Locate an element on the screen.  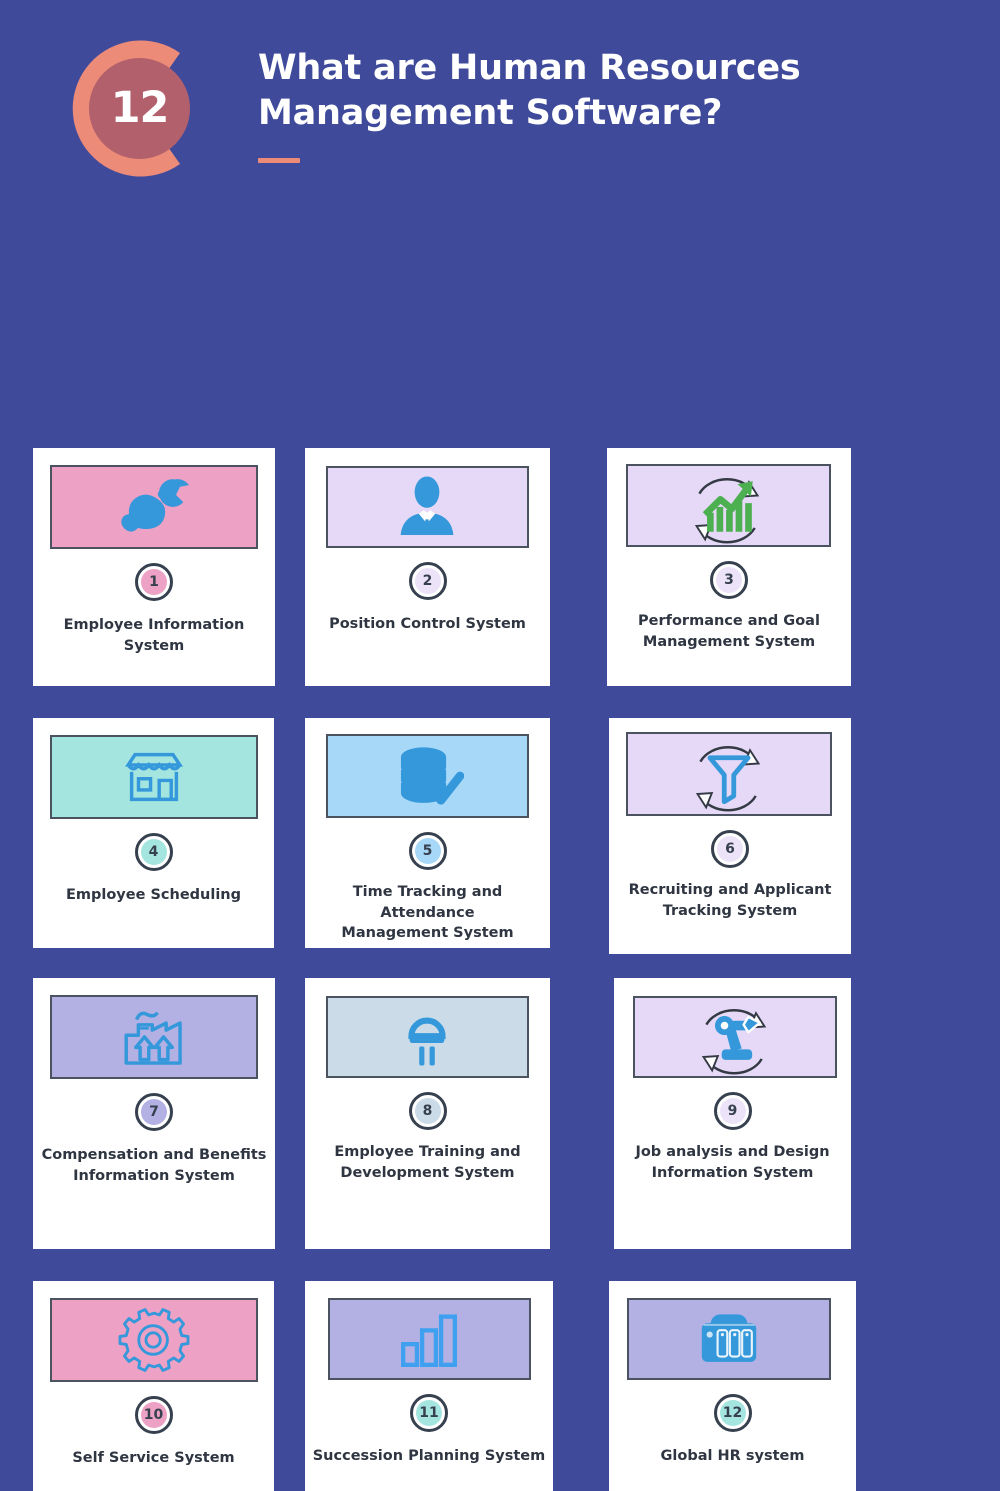
number-disc: 12 is located at coordinates (732, 1413).